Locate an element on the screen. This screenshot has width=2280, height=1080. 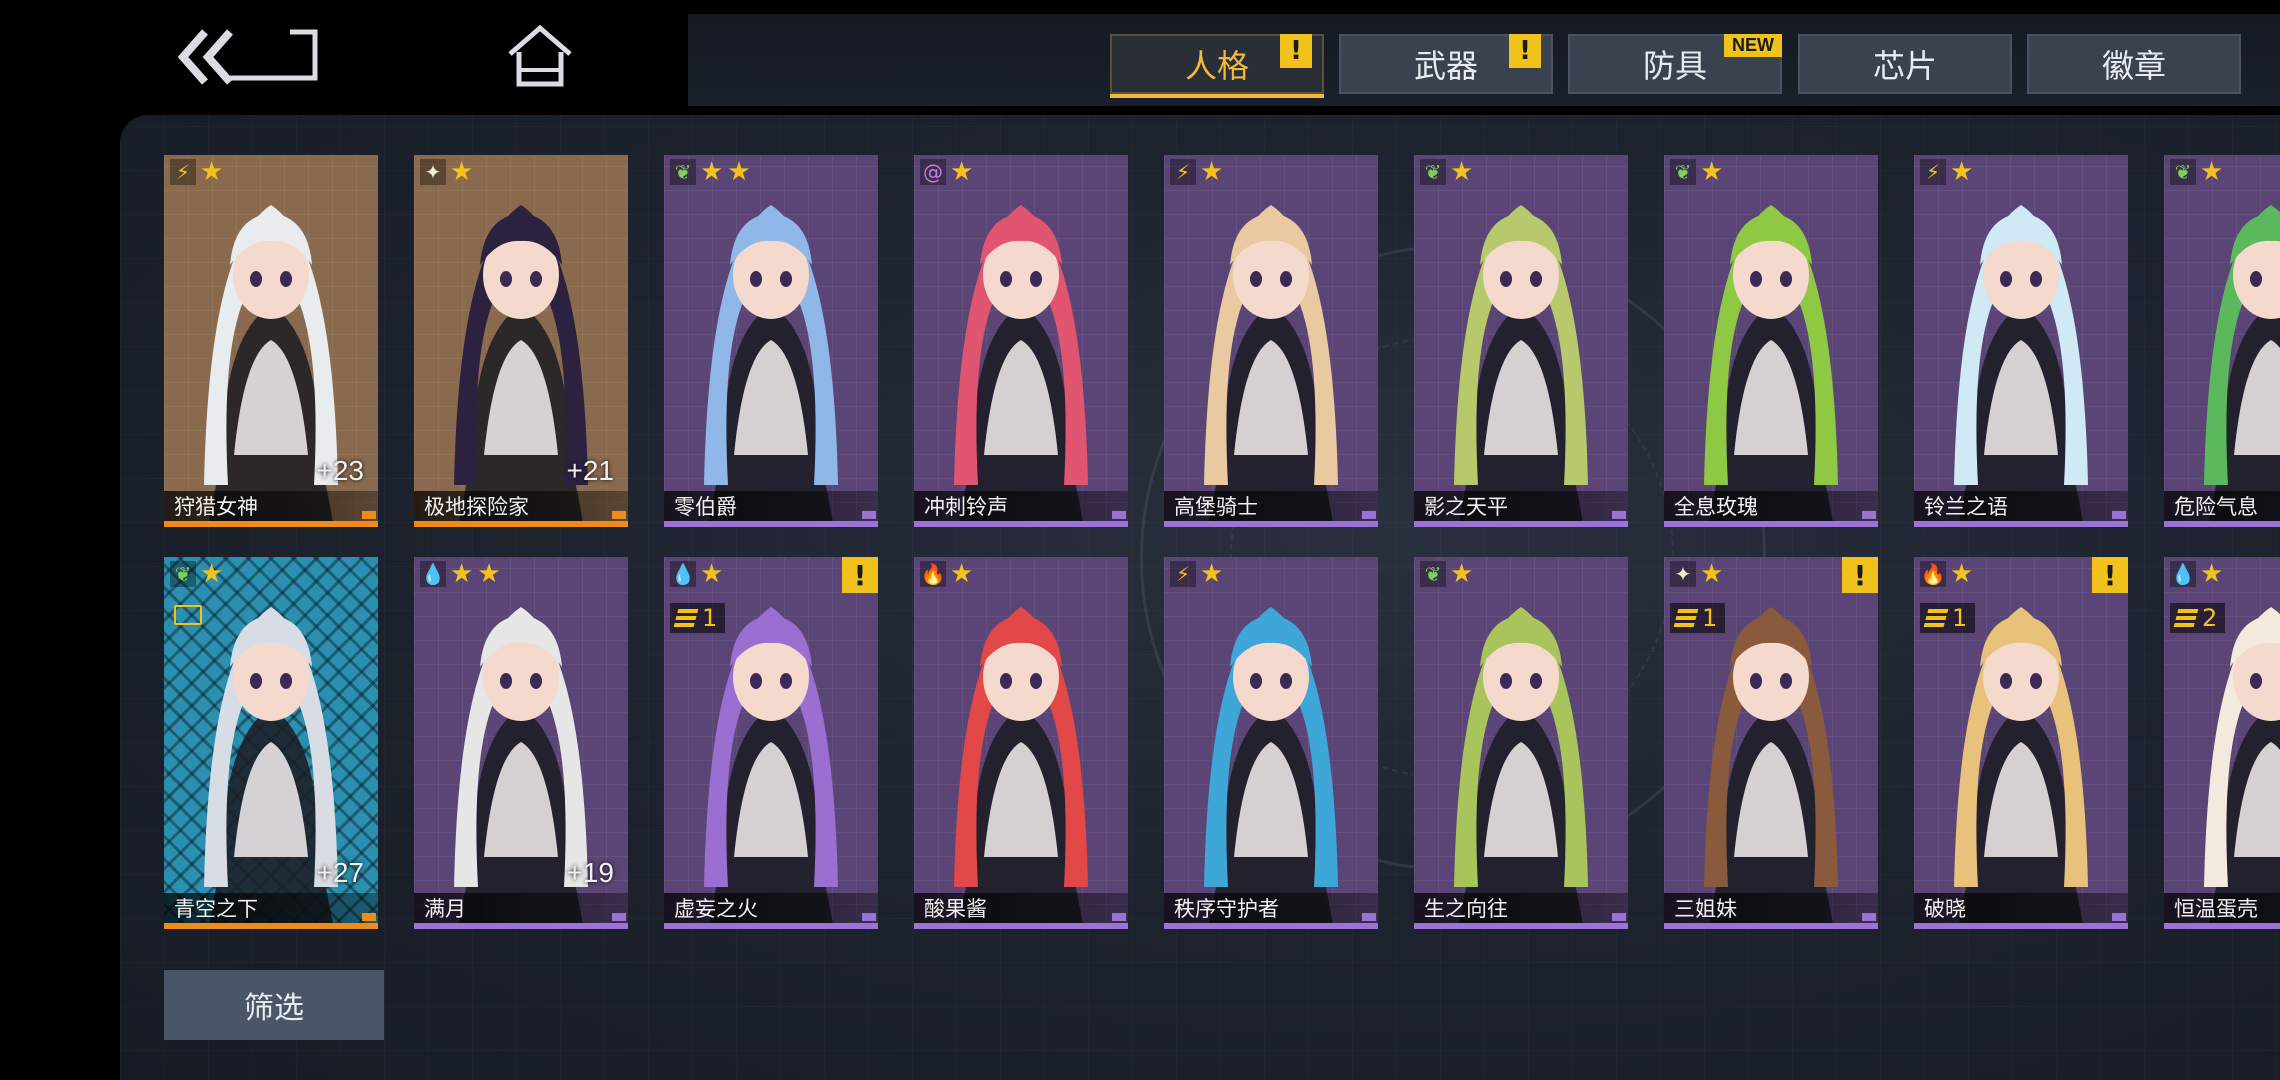
fire-icon: 🔥 is located at coordinates (933, 574).